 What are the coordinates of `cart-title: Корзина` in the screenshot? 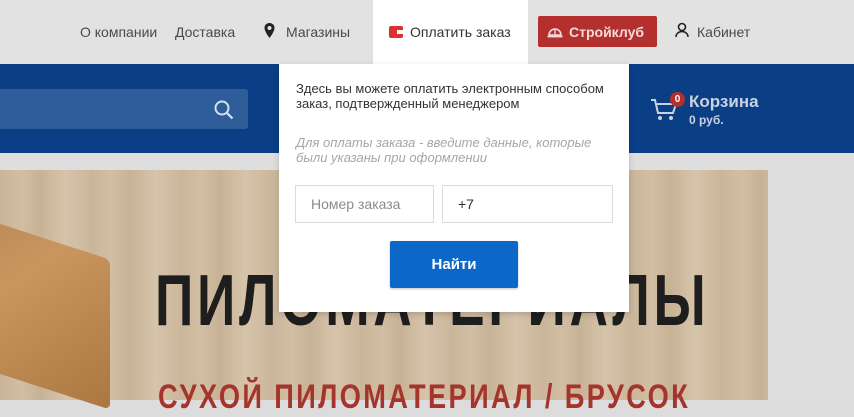 It's located at (724, 102).